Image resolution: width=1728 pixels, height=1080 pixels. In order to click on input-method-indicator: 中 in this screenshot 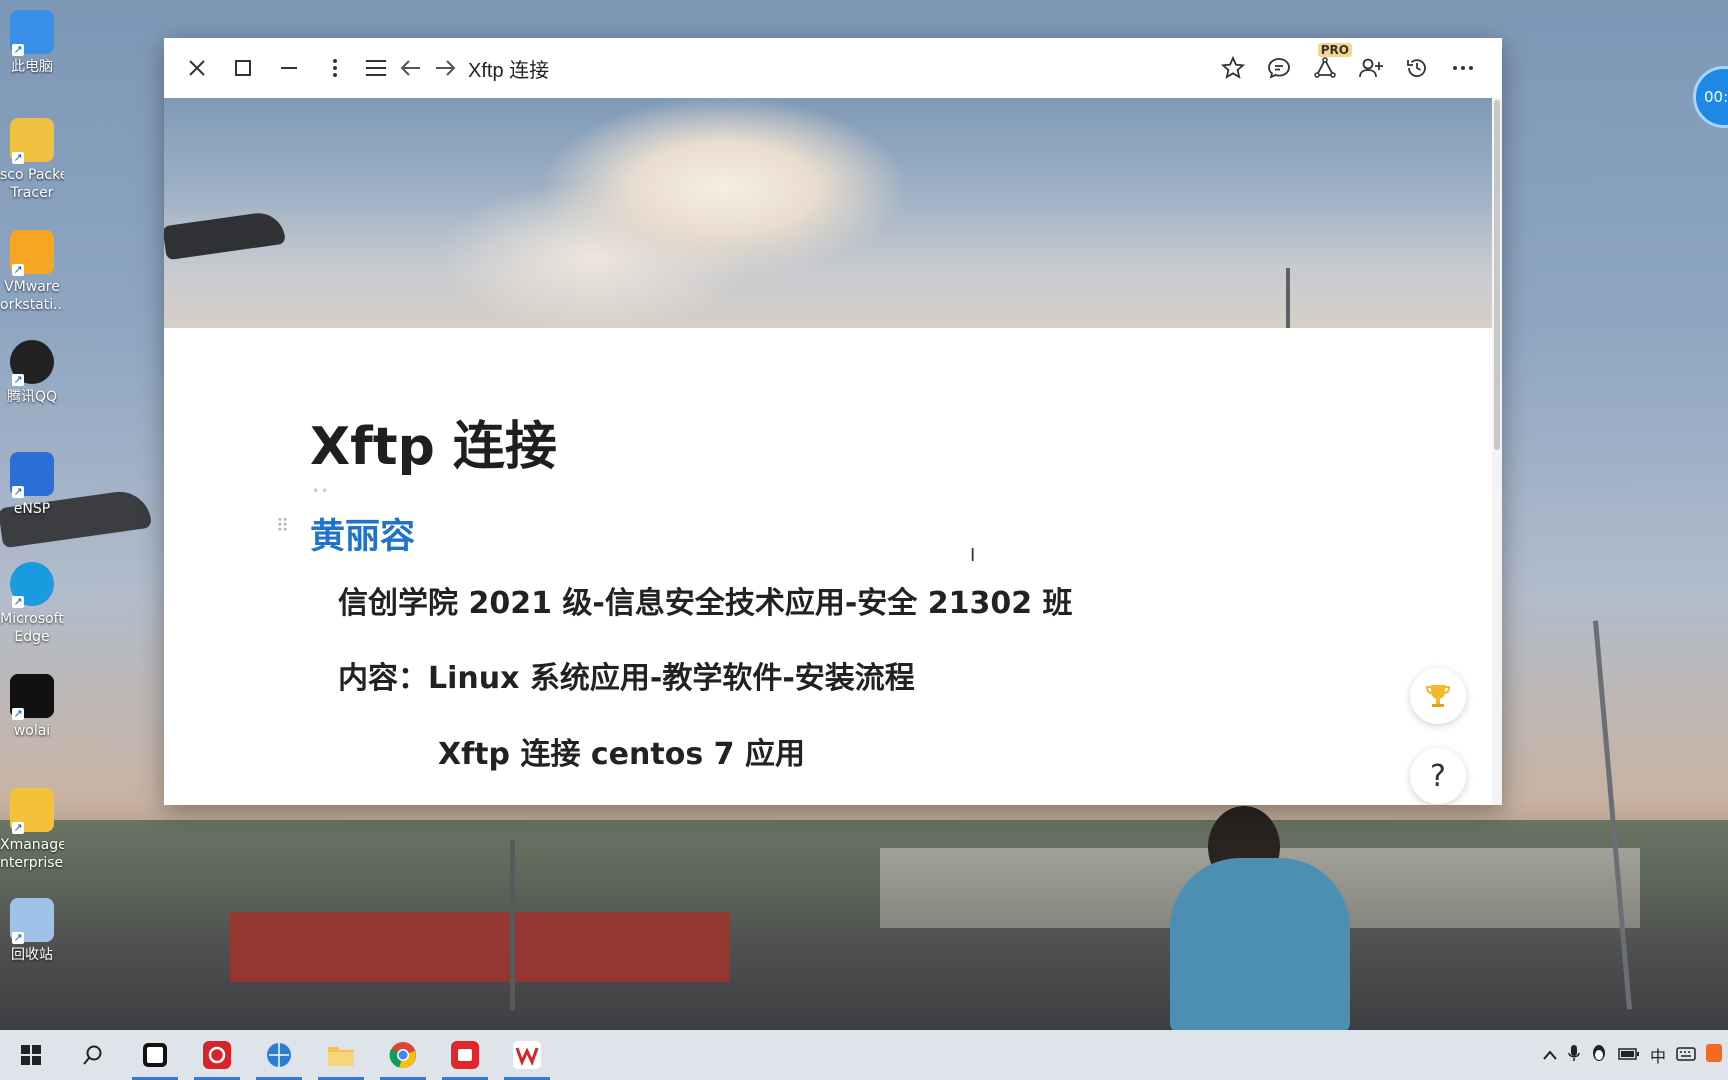, I will do `click(1658, 1055)`.